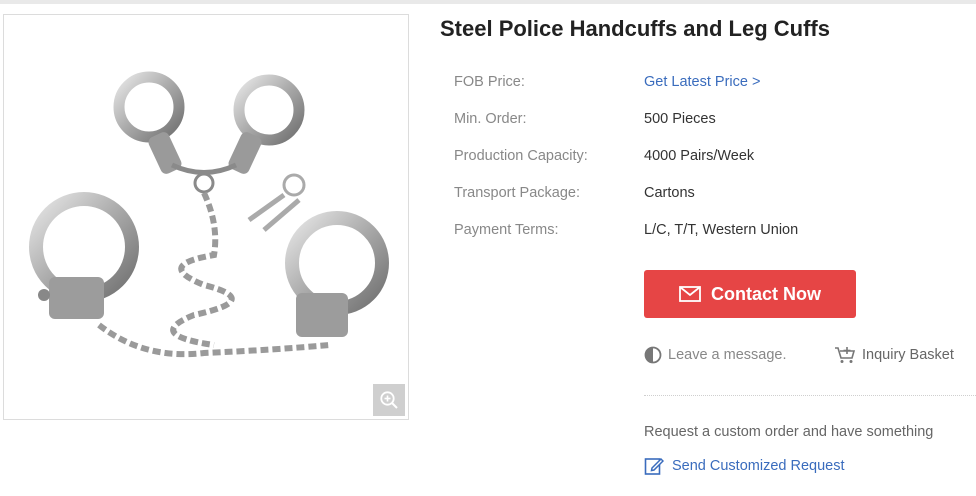  I want to click on divider, so click(810, 395).